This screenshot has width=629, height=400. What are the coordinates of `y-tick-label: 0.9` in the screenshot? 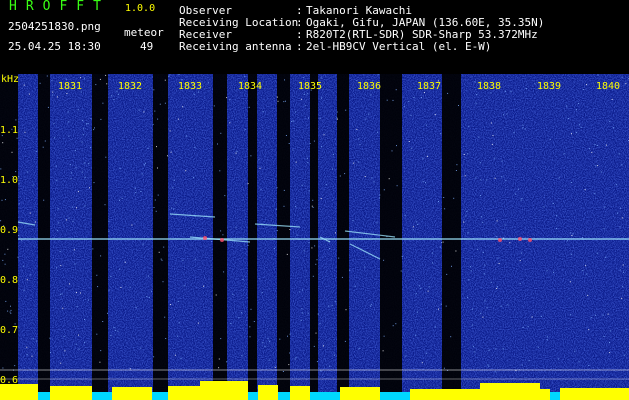 It's located at (9, 230).